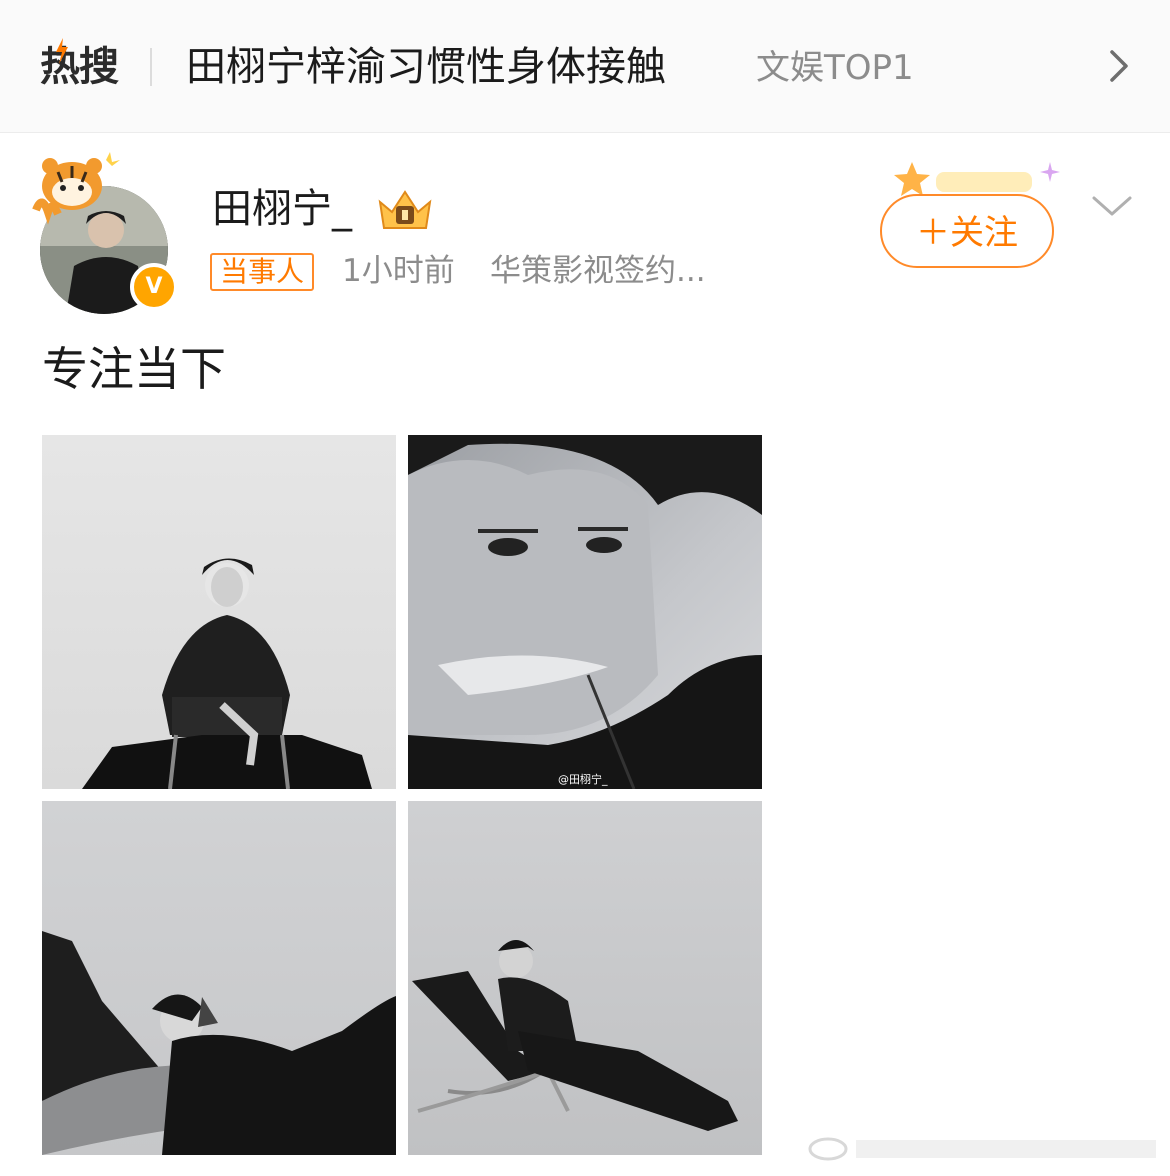 The width and height of the screenshot is (1170, 1176). I want to click on photo-2: @田栩宁_, so click(585, 612).